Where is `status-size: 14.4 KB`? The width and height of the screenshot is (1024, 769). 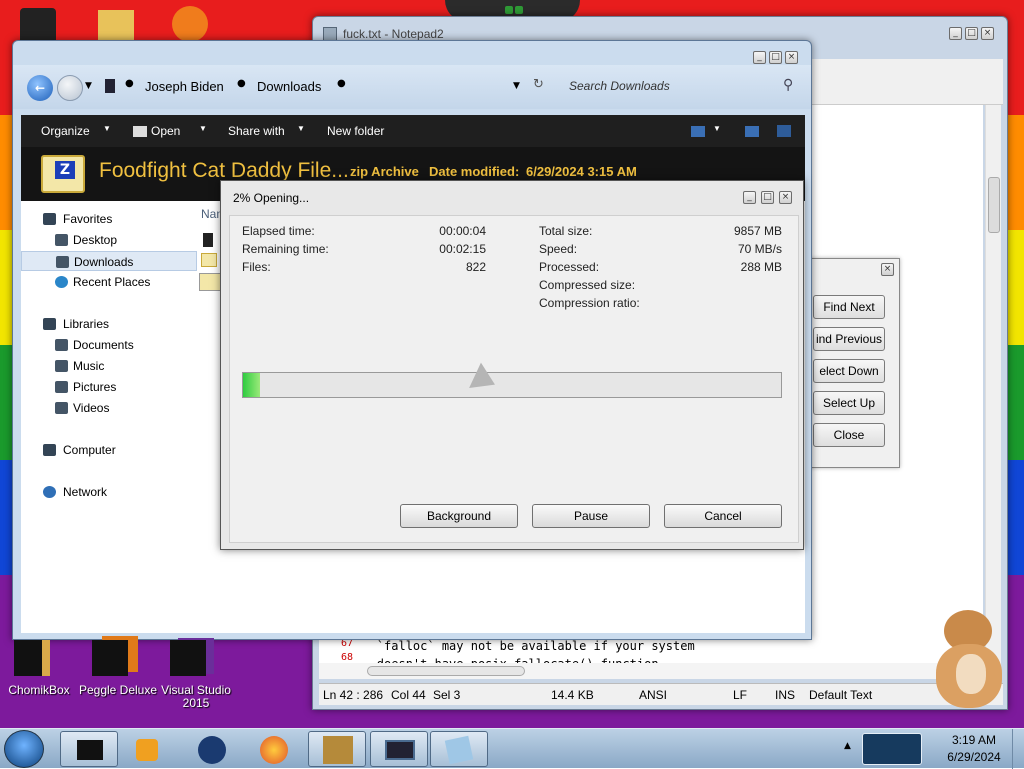 status-size: 14.4 KB is located at coordinates (572, 695).